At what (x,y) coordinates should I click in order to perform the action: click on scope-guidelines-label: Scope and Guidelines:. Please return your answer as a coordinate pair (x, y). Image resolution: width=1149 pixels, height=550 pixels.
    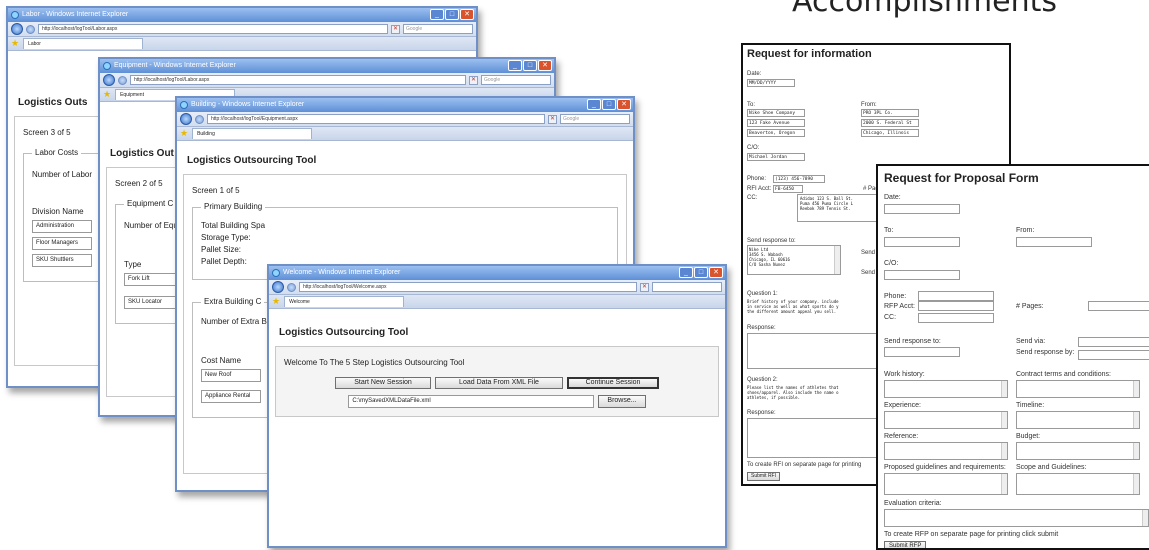
    Looking at the image, I should click on (1051, 467).